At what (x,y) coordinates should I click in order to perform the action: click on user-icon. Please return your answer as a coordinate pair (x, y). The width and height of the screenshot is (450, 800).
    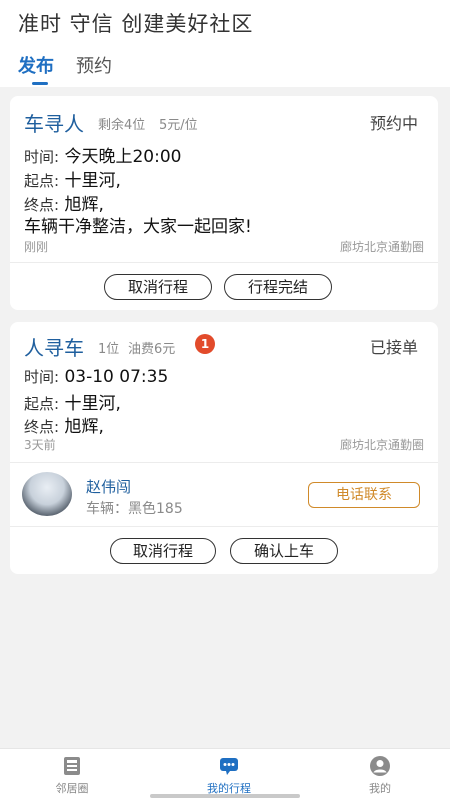
    Looking at the image, I should click on (380, 766).